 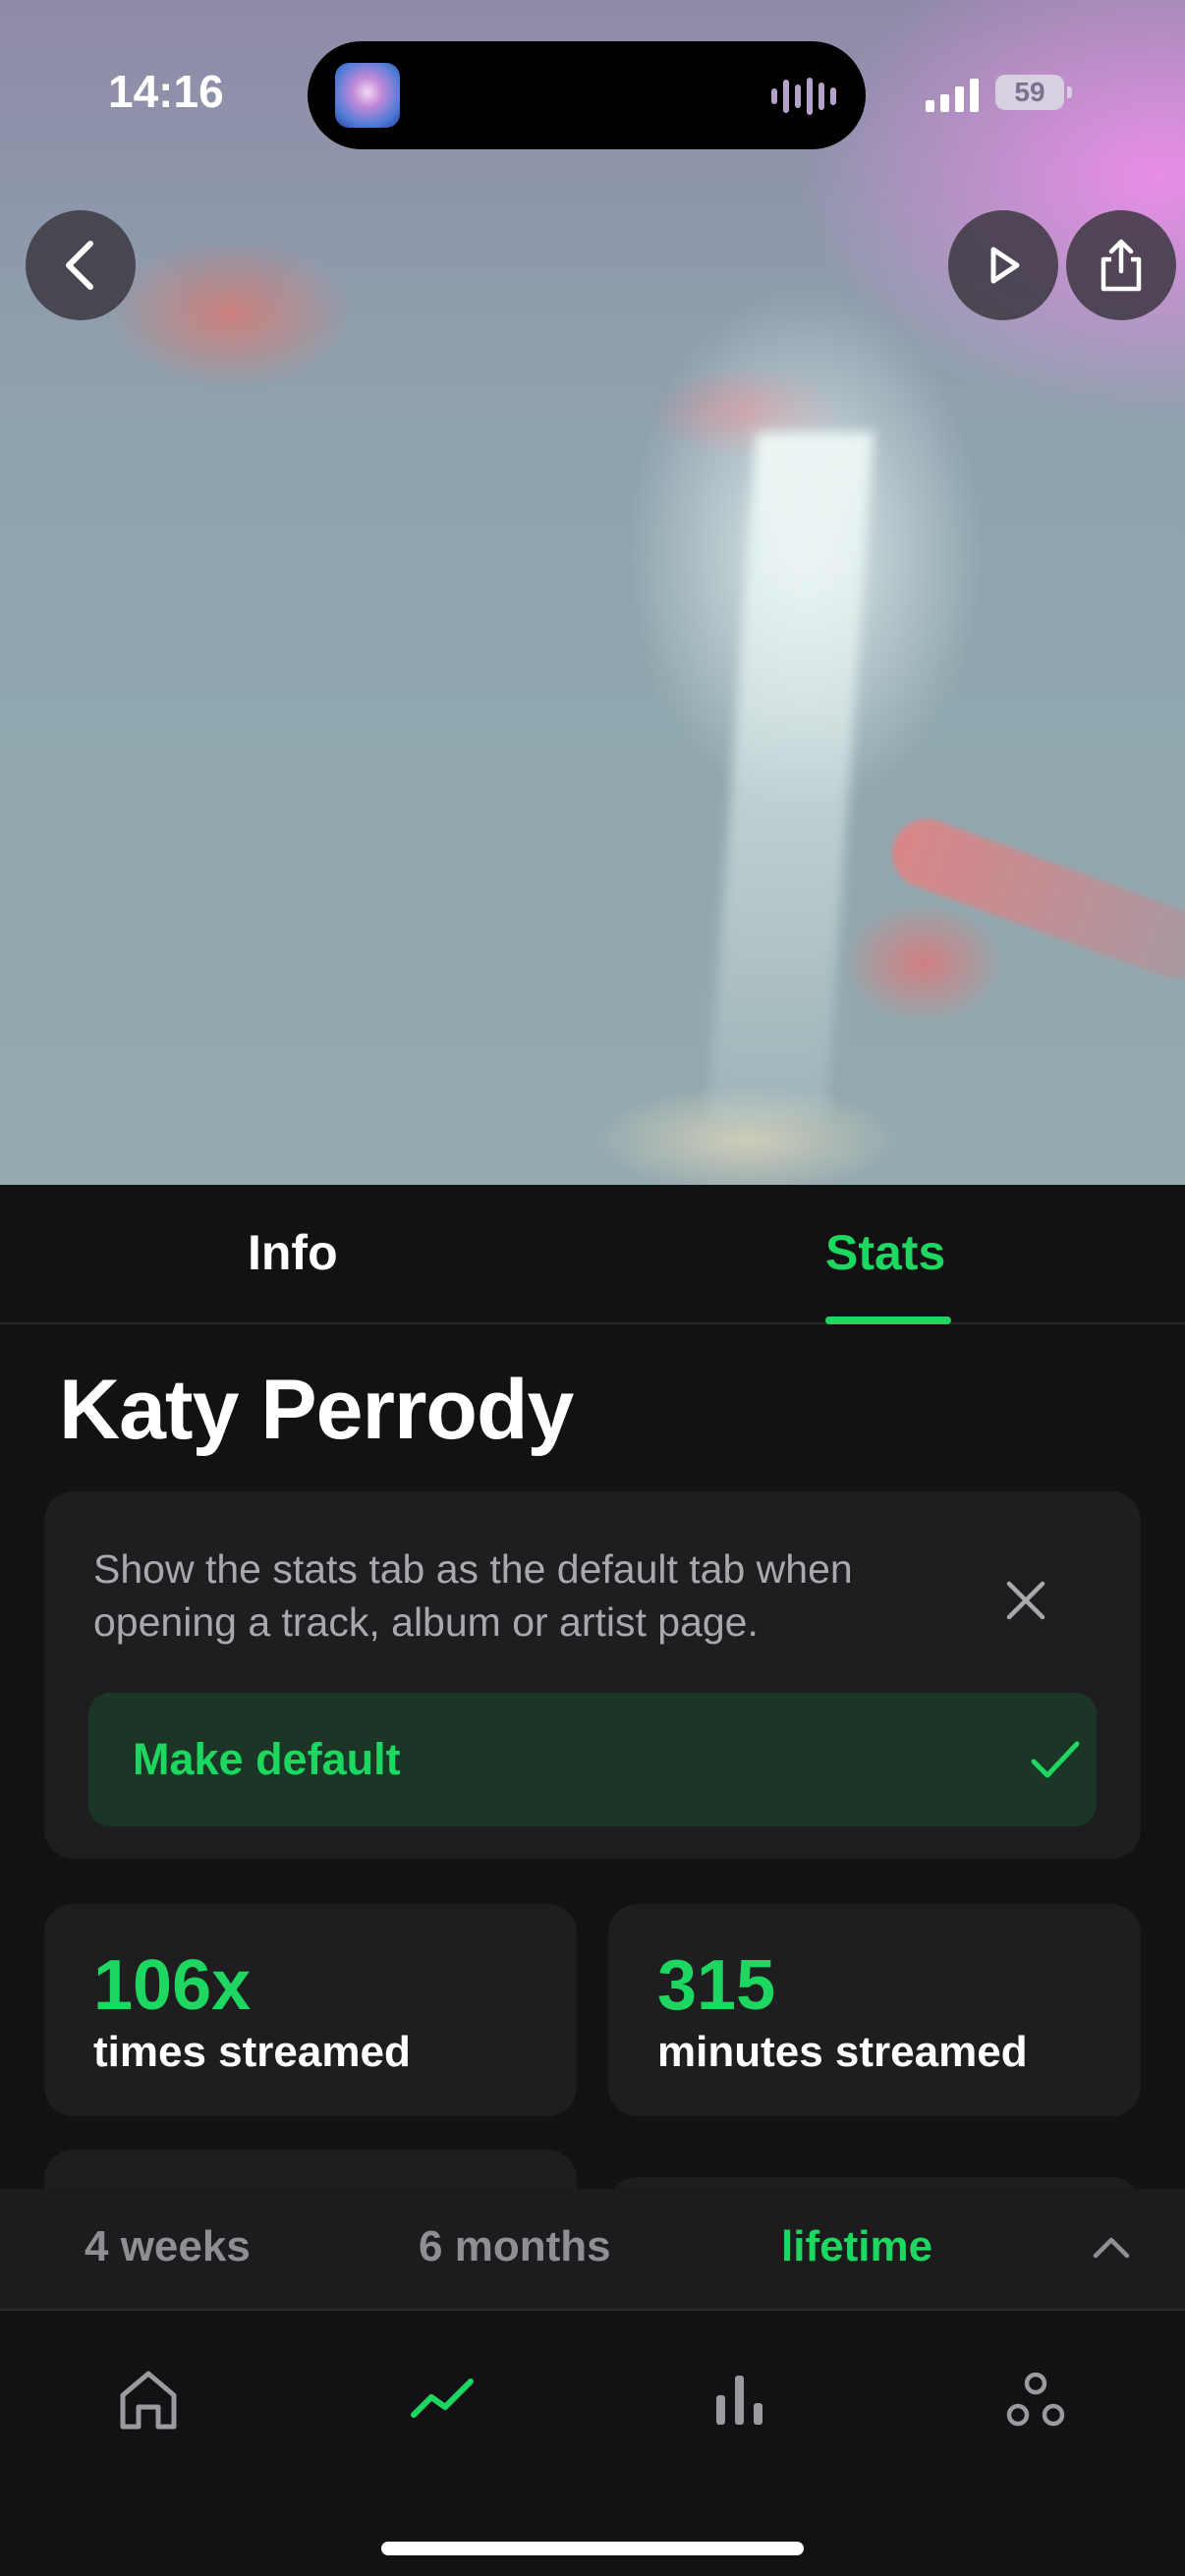 I want to click on range-option-lifetime: lifetime, so click(x=857, y=2246).